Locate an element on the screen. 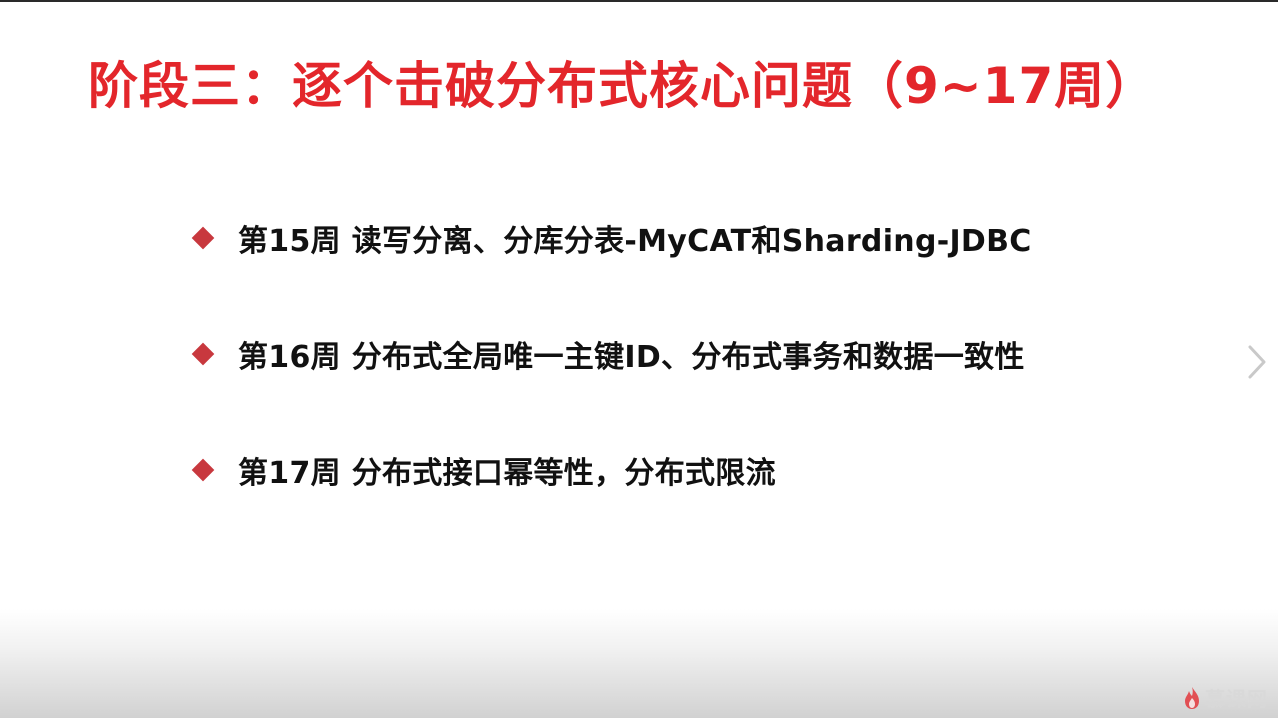 The width and height of the screenshot is (1278, 718). flame-icon is located at coordinates (1192, 697).